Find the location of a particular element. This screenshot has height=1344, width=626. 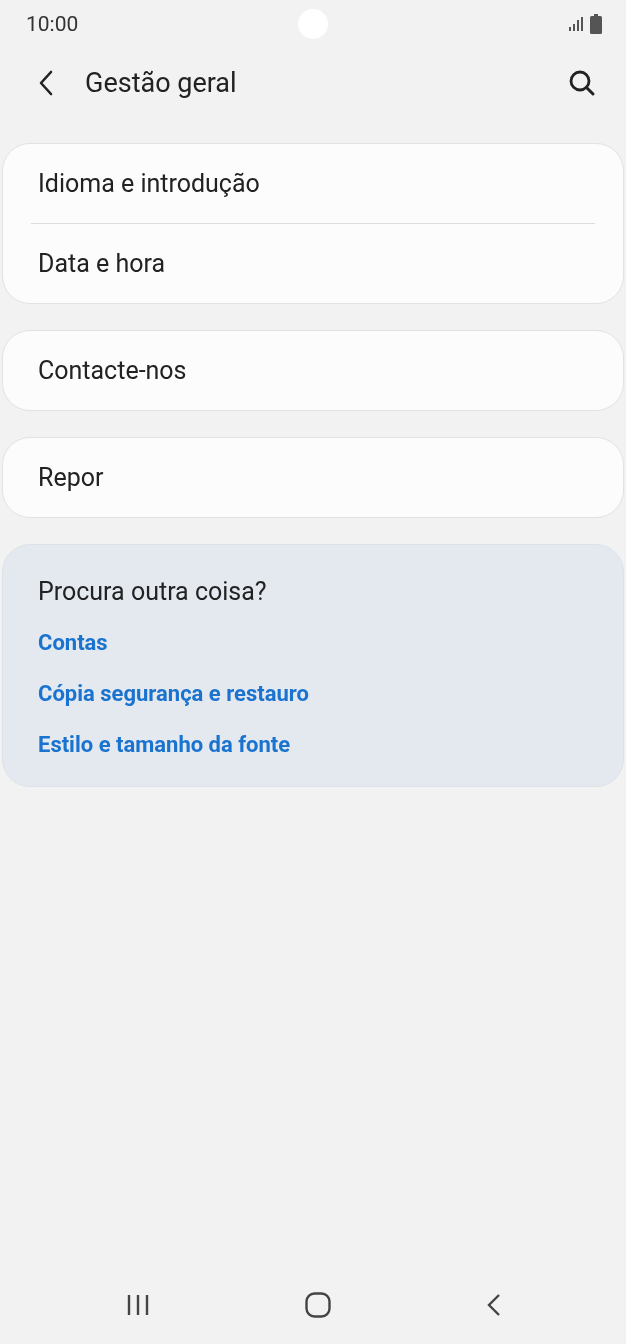

recent-apps-icon is located at coordinates (138, 1305).